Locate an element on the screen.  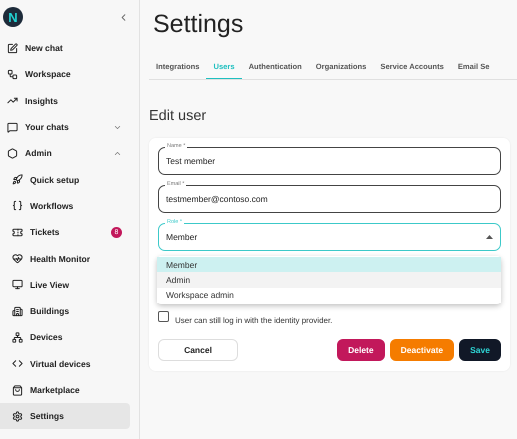
sidebar-item: Health Monitor is located at coordinates (65, 258).